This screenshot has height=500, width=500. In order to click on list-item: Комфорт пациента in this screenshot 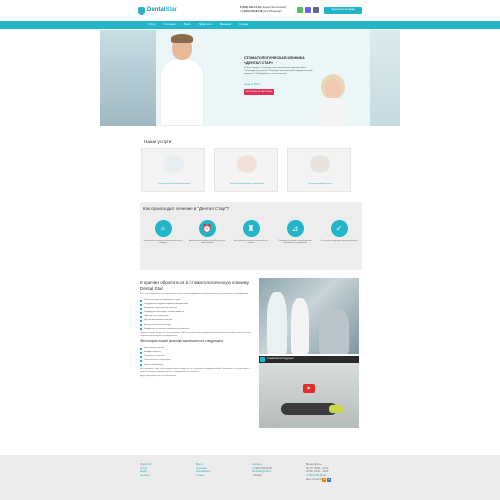, I will do `click(197, 352)`.